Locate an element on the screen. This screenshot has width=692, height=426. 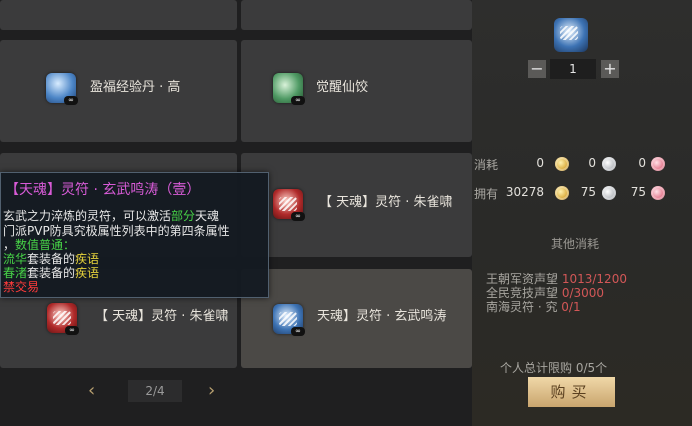
tooltip-desc-text: 天魂 is located at coordinates (207, 216).